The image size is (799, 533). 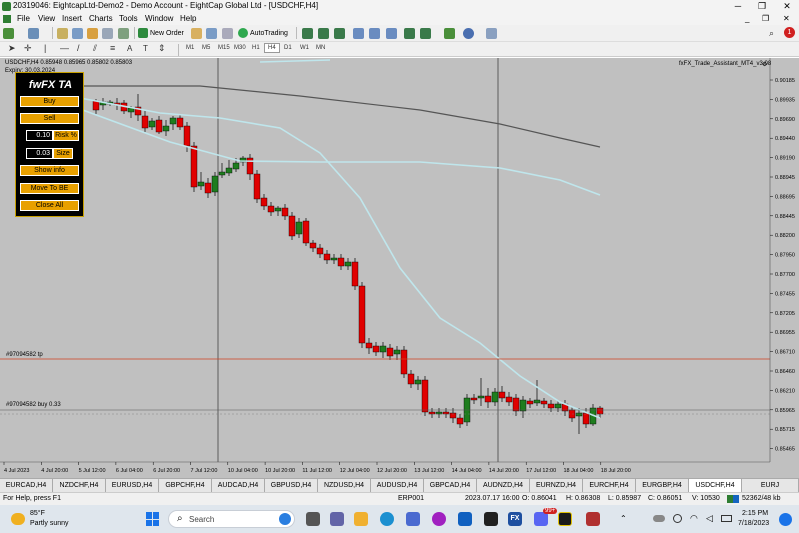 I want to click on notification-center-icon, so click(x=785, y=519).